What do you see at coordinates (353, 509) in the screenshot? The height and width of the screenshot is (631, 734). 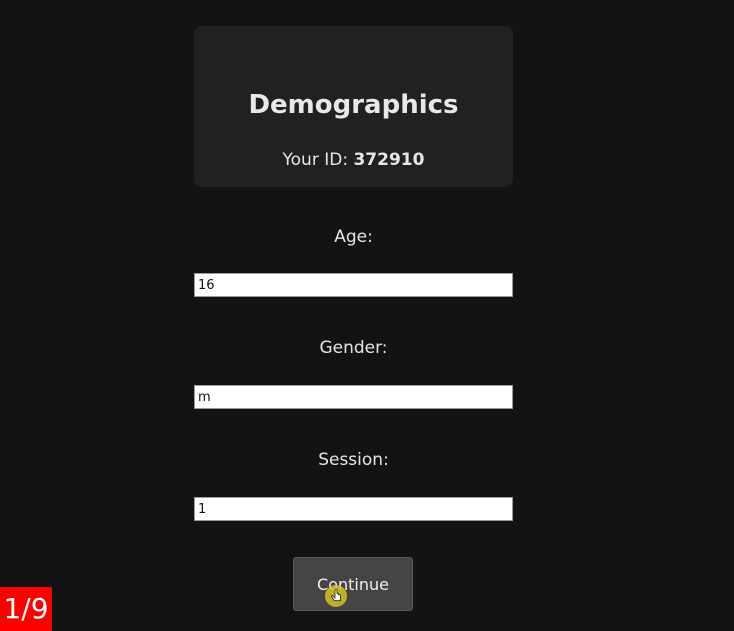 I see `session-input` at bounding box center [353, 509].